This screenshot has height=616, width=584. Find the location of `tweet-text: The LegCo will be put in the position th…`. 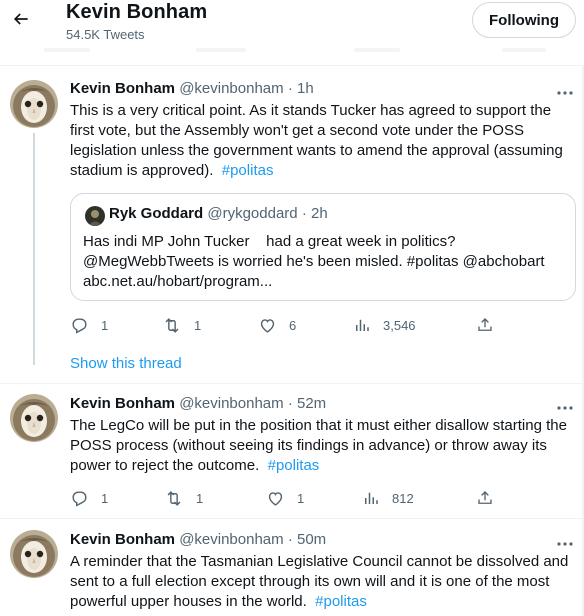

tweet-text: The LegCo will be put in the position th… is located at coordinates (324, 446).